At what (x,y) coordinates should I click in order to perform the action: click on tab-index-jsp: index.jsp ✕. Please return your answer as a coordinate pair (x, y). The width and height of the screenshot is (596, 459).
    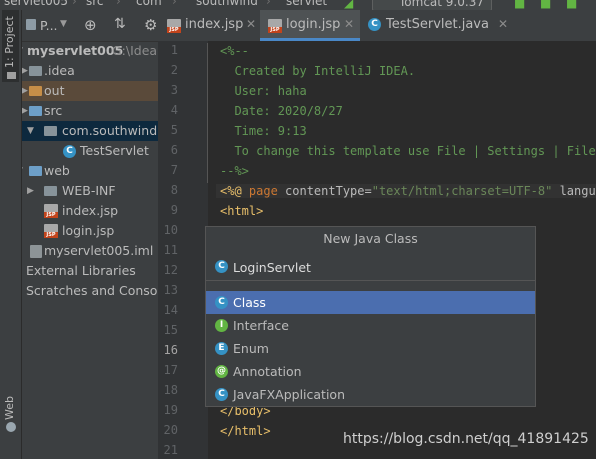
    Looking at the image, I should click on (209, 25).